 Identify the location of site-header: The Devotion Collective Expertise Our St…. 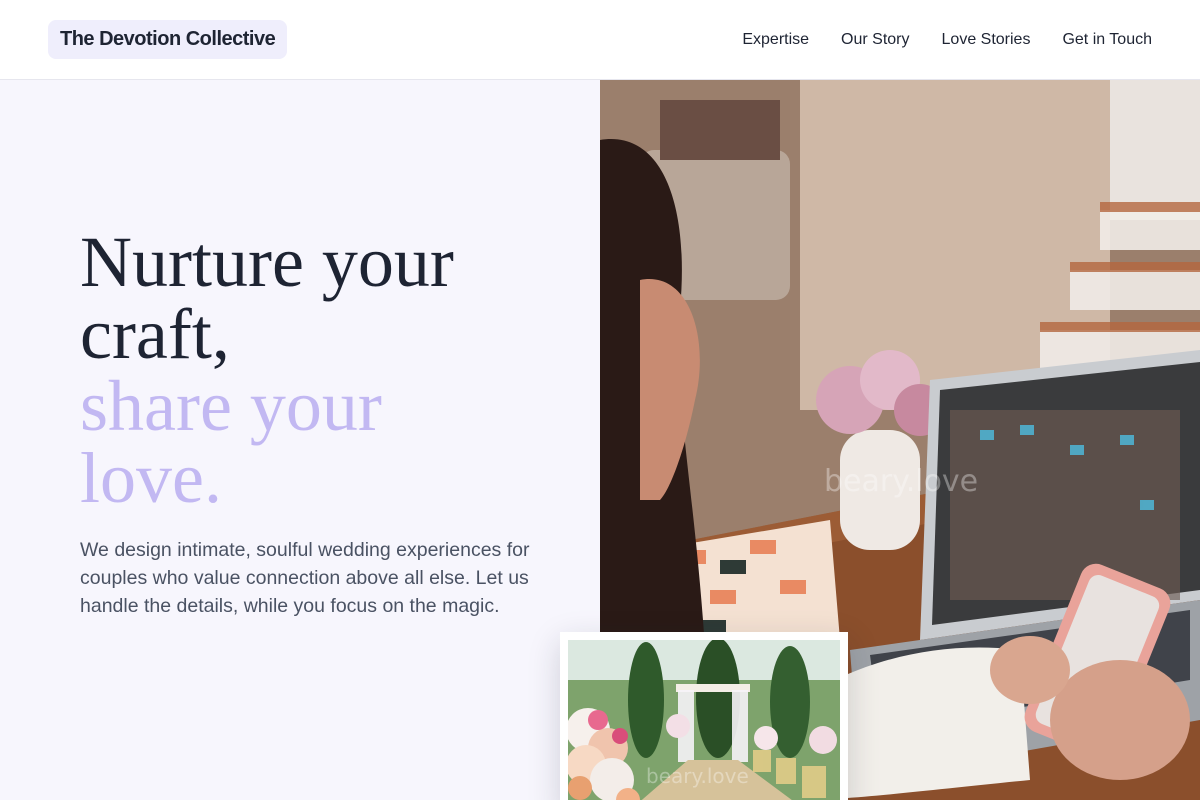
(600, 40).